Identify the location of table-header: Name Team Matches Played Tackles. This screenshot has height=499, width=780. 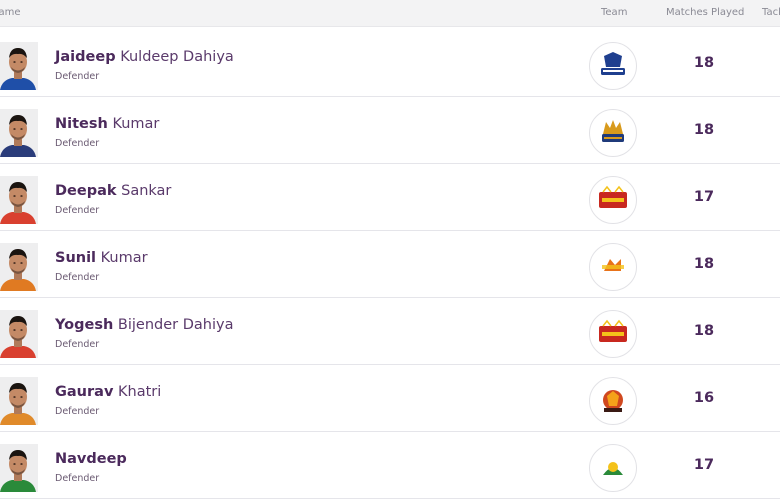
(390, 13).